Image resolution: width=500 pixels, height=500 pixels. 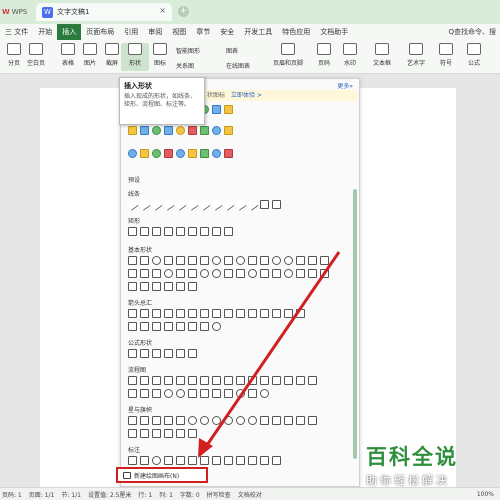 I want to click on art-text-button: 艺术字, so click(x=416, y=57).